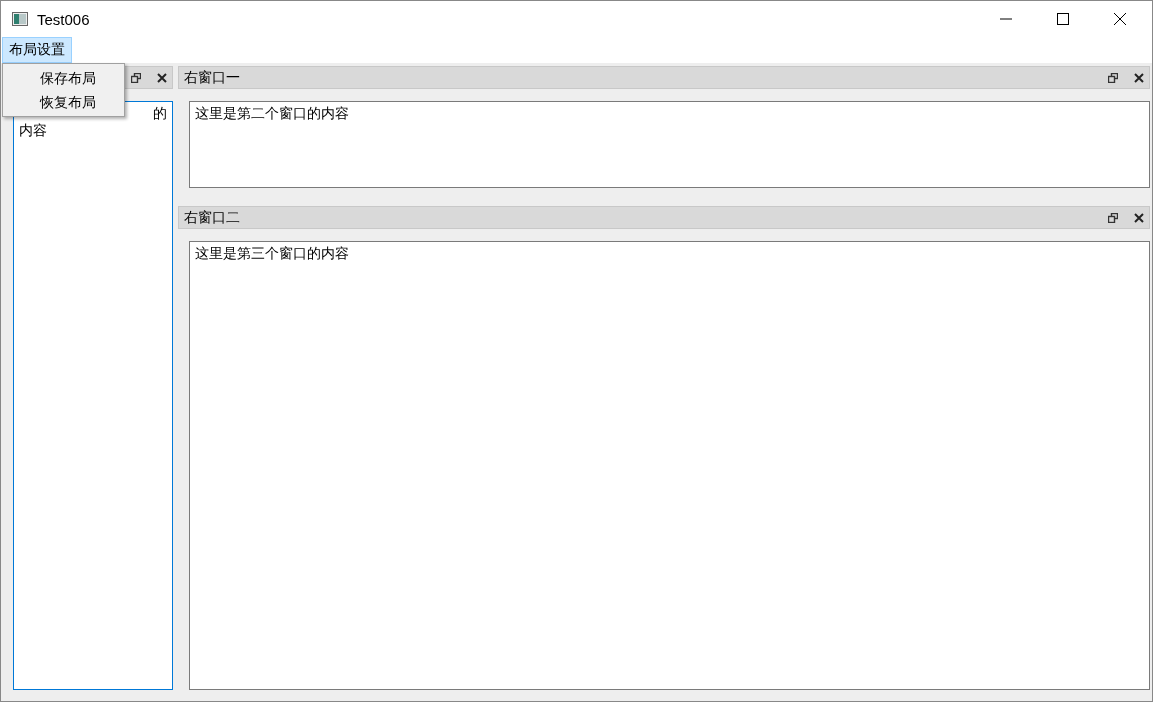 This screenshot has width=1153, height=702. Describe the element at coordinates (272, 253) in the screenshot. I see `text-line: 这里是第三个窗口的内容` at that location.